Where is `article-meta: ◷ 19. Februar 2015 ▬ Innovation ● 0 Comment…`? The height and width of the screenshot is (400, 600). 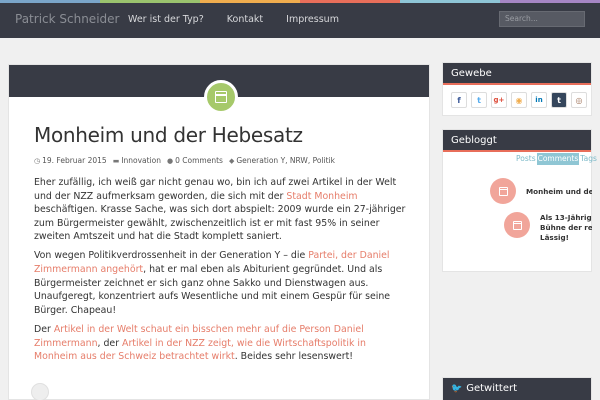 article-meta: ◷ 19. Februar 2015 ▬ Innovation ● 0 Comment… is located at coordinates (184, 160).